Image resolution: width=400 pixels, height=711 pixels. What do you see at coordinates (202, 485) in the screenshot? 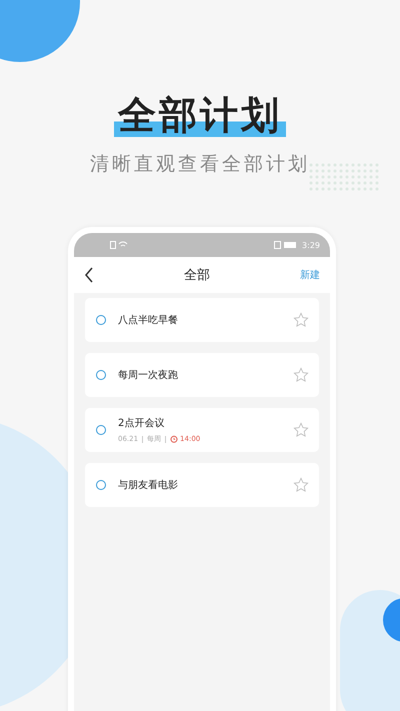
I see `task-card: 与朋友看电影` at bounding box center [202, 485].